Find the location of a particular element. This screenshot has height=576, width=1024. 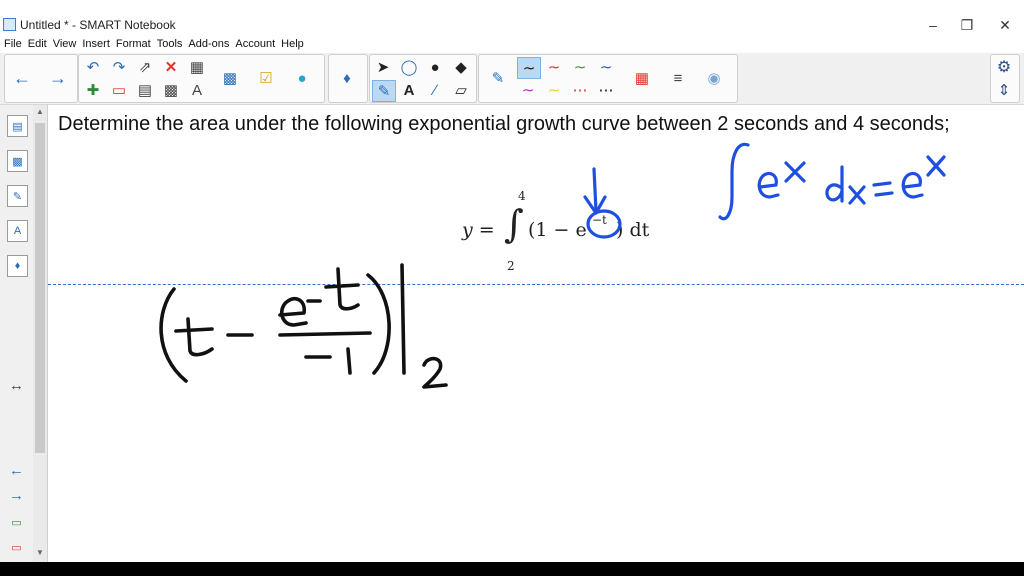

pen-style-magenta: ∼ is located at coordinates (528, 90).